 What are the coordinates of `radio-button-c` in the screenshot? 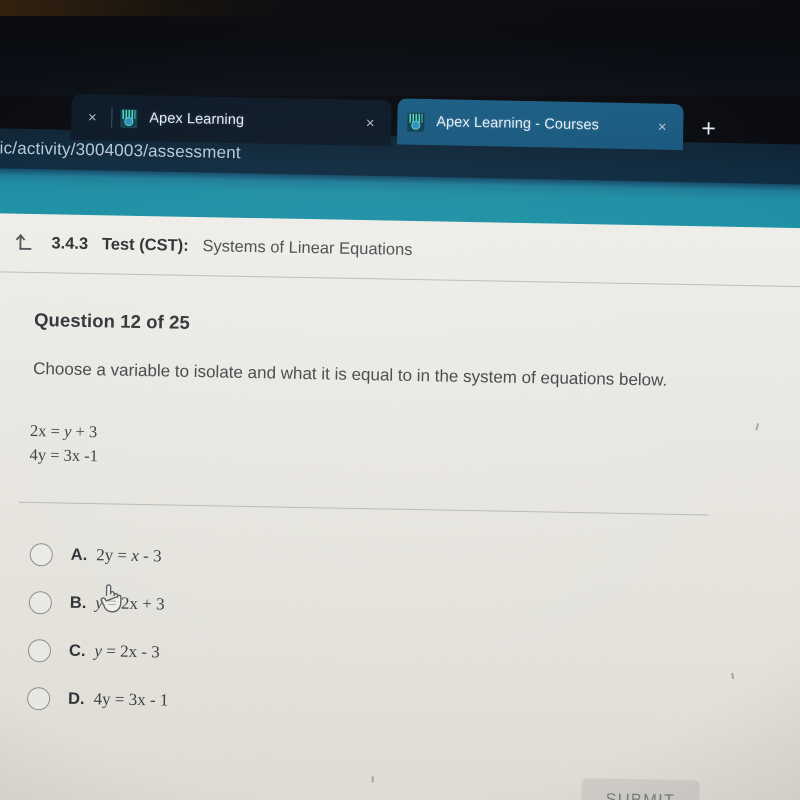 It's located at (39, 650).